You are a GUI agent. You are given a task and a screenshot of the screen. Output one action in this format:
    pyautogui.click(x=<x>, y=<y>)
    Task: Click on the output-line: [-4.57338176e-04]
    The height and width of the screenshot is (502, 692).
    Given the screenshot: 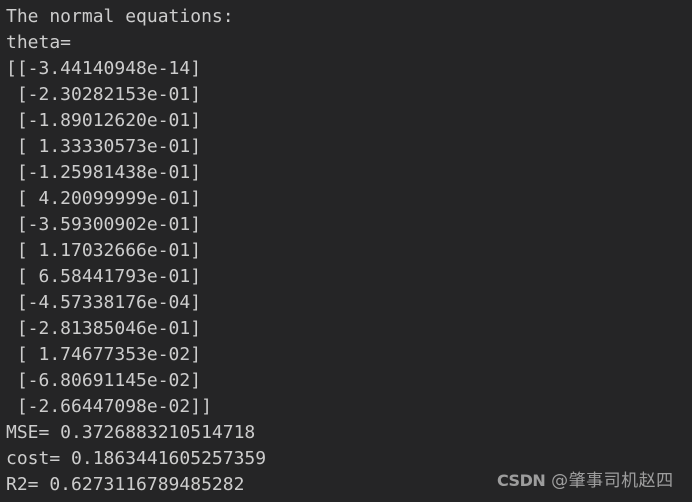 What is the action you would take?
    pyautogui.click(x=104, y=302)
    